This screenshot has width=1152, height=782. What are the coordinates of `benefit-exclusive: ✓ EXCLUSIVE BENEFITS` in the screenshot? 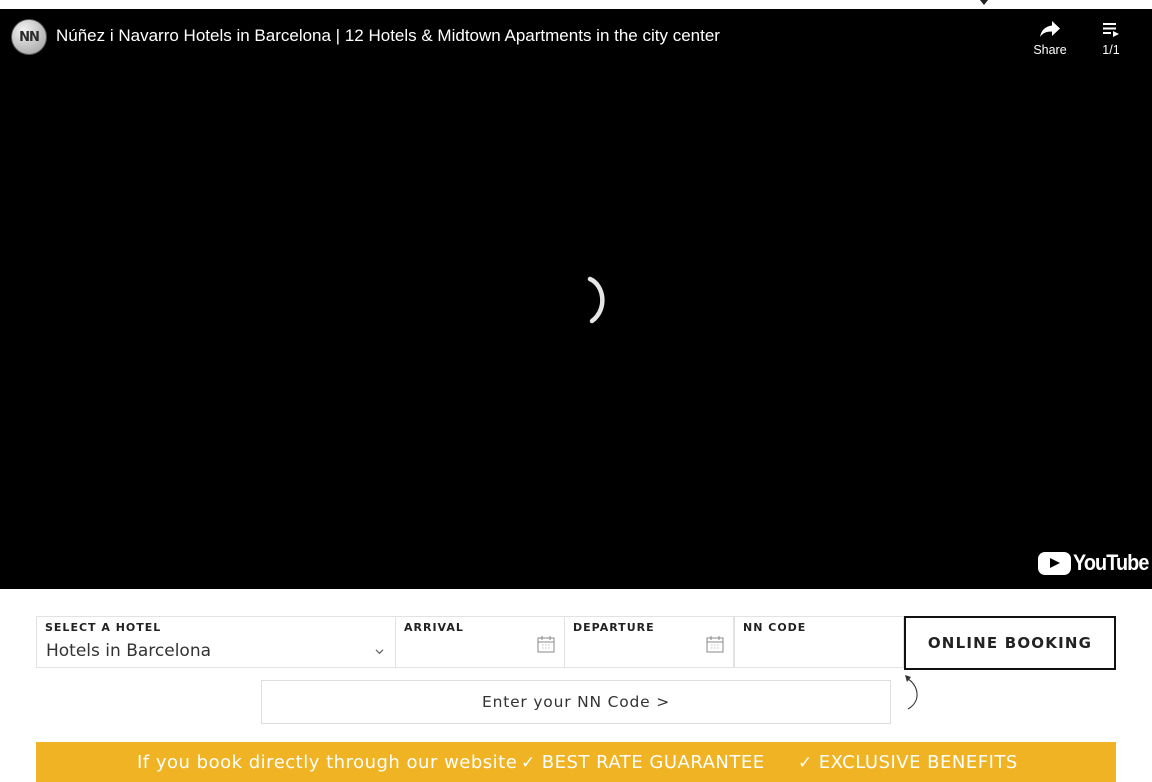 It's located at (908, 762).